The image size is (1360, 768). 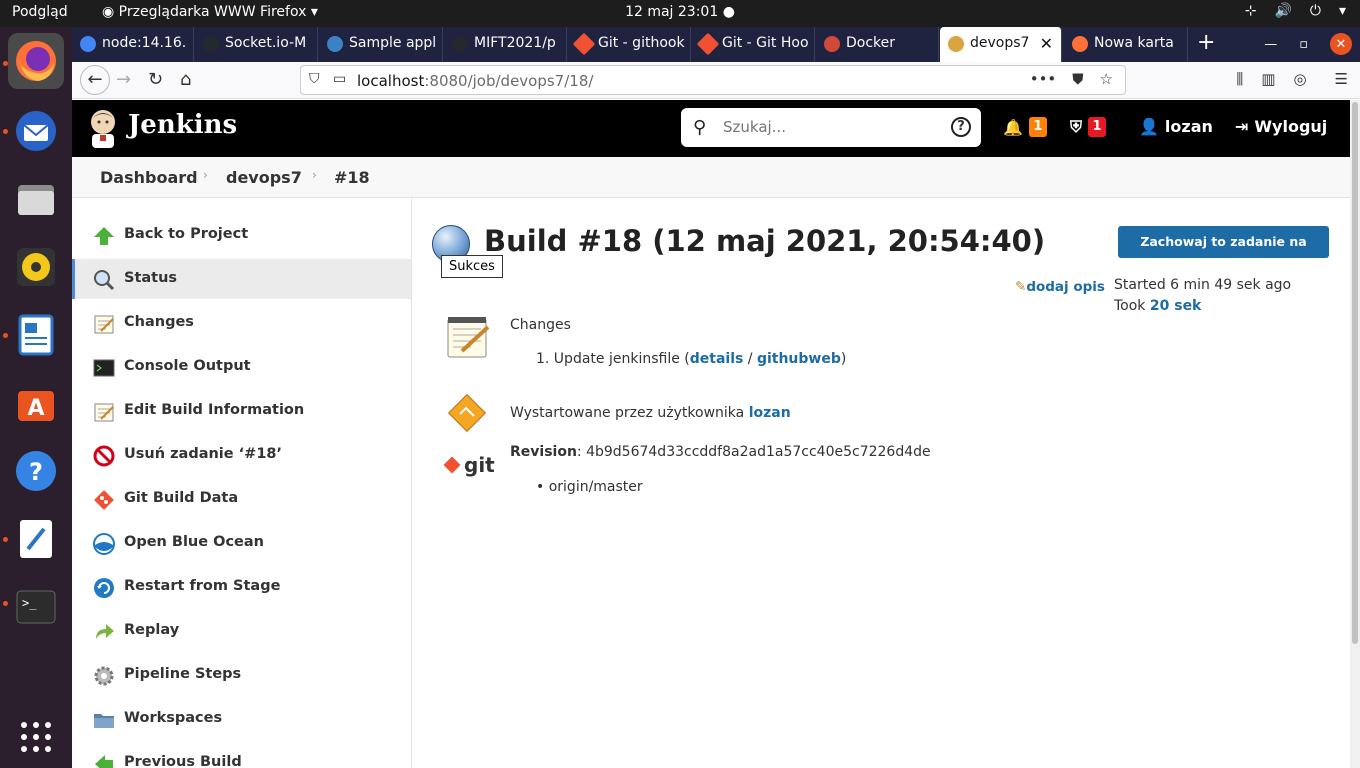 What do you see at coordinates (1283, 11) in the screenshot?
I see `volume-icon: 🔊` at bounding box center [1283, 11].